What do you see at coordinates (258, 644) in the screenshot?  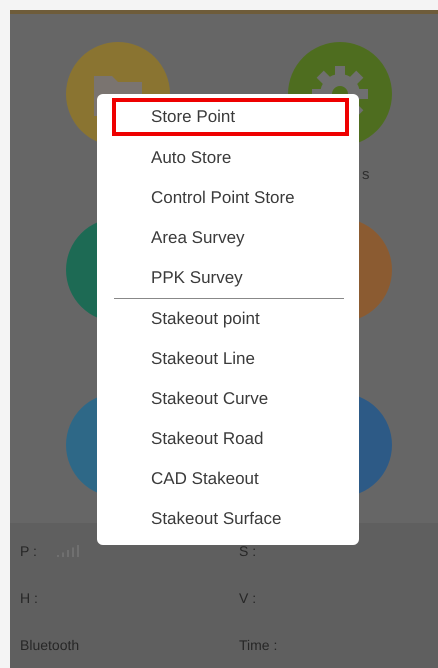 I see `status-label: Time :` at bounding box center [258, 644].